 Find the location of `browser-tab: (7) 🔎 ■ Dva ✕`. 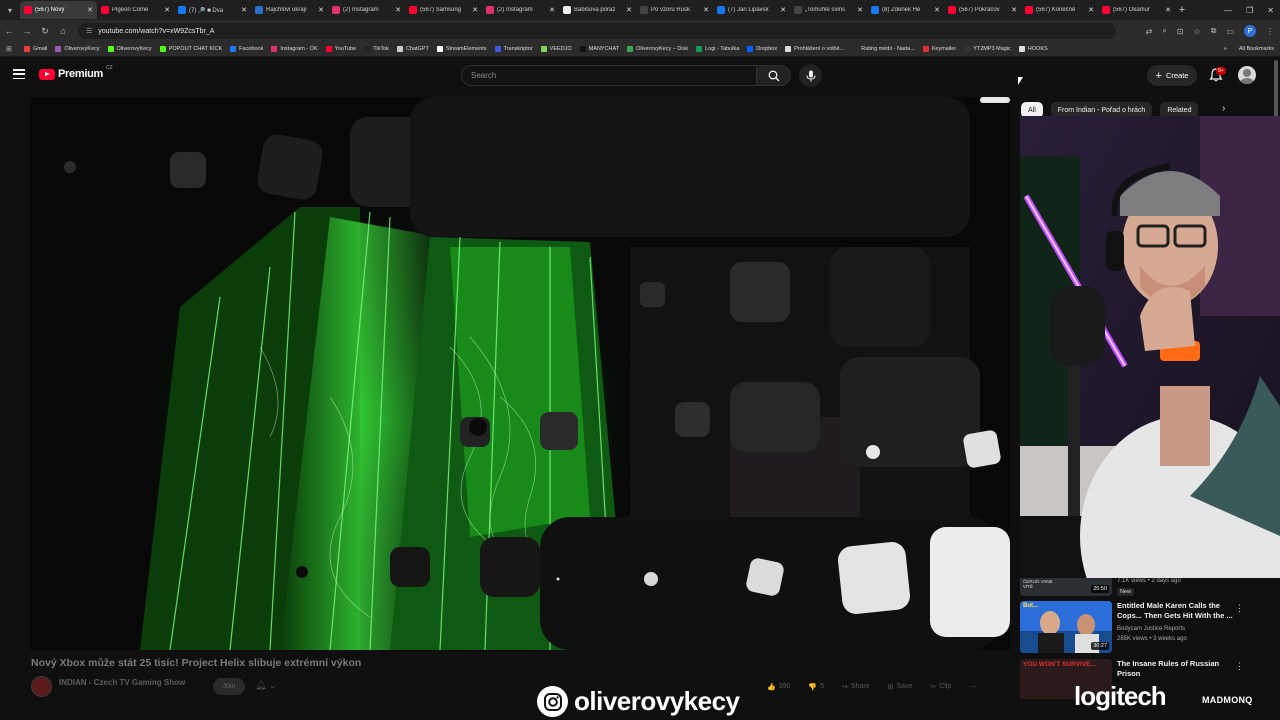

browser-tab: (7) 🔎 ■ Dva ✕ is located at coordinates (212, 10).